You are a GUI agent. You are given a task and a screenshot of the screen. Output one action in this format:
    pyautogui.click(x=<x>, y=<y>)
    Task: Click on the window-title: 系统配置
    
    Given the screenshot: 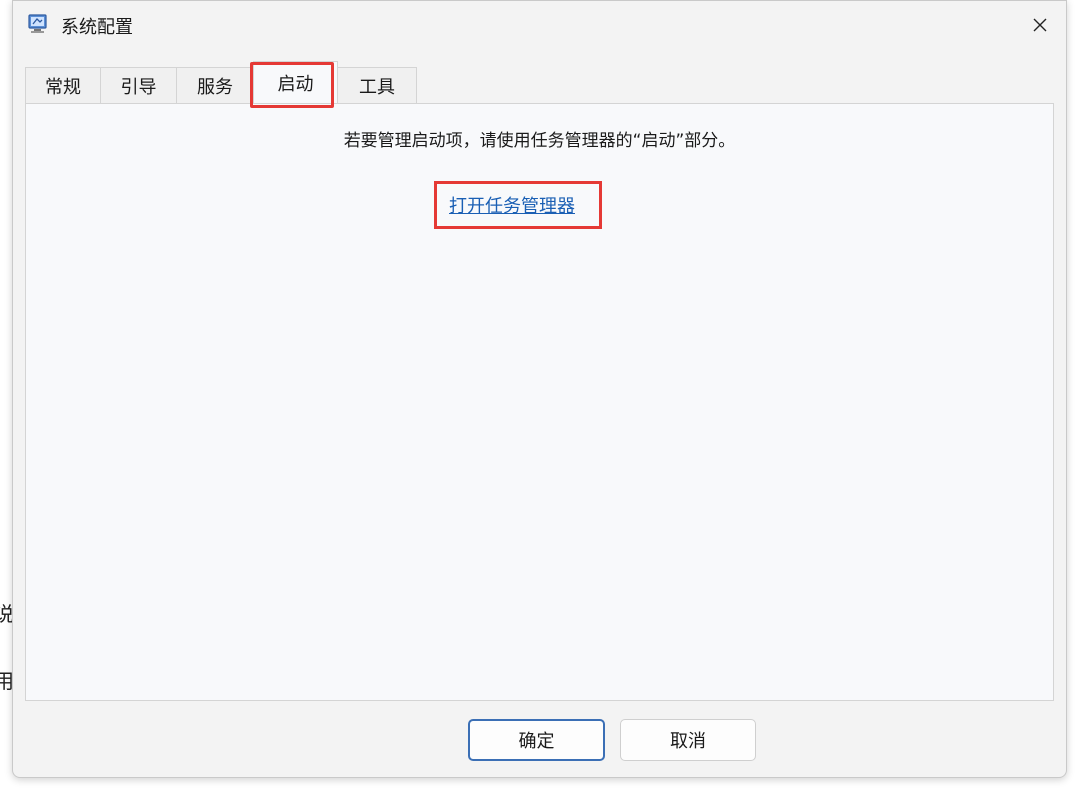 What is the action you would take?
    pyautogui.click(x=97, y=27)
    